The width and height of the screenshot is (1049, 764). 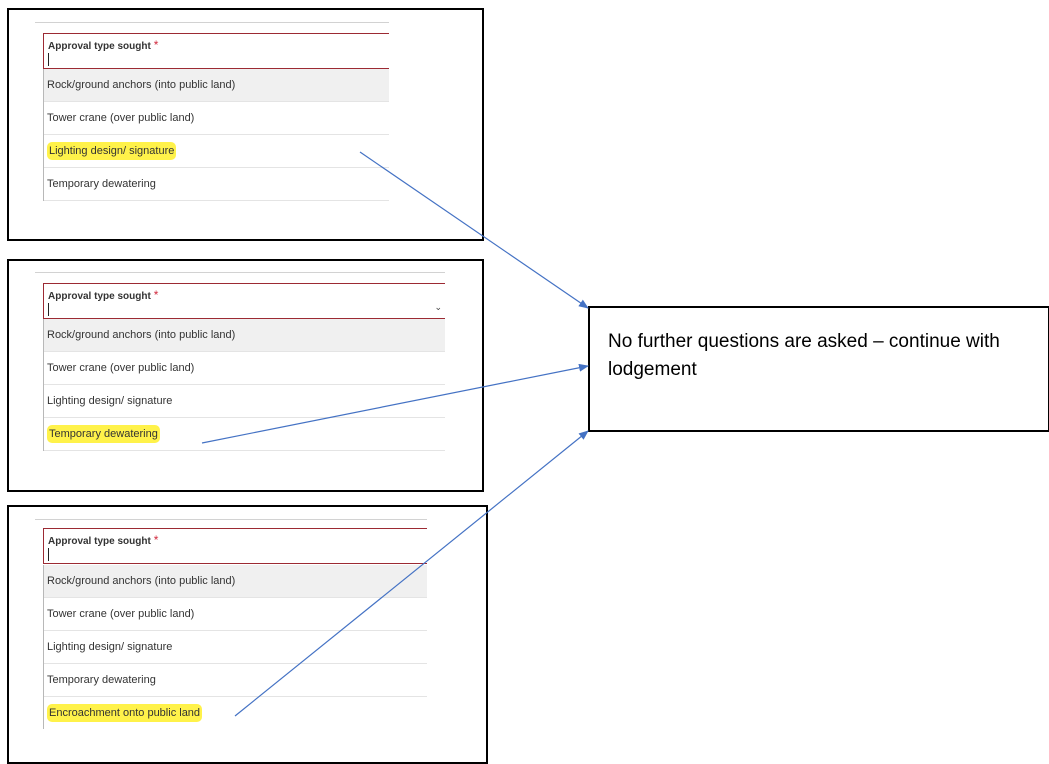 What do you see at coordinates (395, 403) in the screenshot?
I see `arrow-panel-2-to-callout` at bounding box center [395, 403].